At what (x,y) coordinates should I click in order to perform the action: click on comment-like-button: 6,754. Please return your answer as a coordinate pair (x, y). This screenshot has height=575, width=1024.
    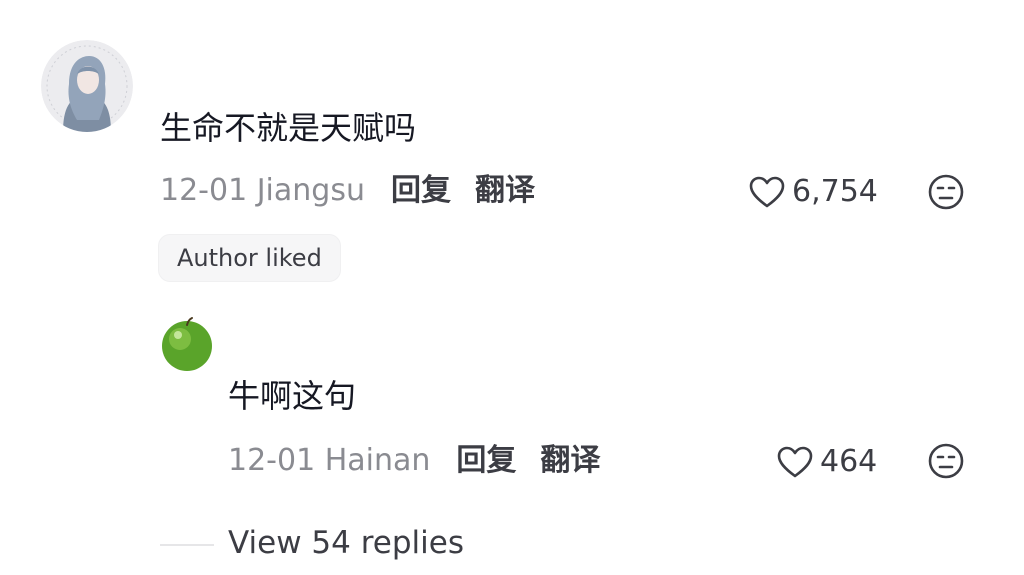
    Looking at the image, I should click on (813, 192).